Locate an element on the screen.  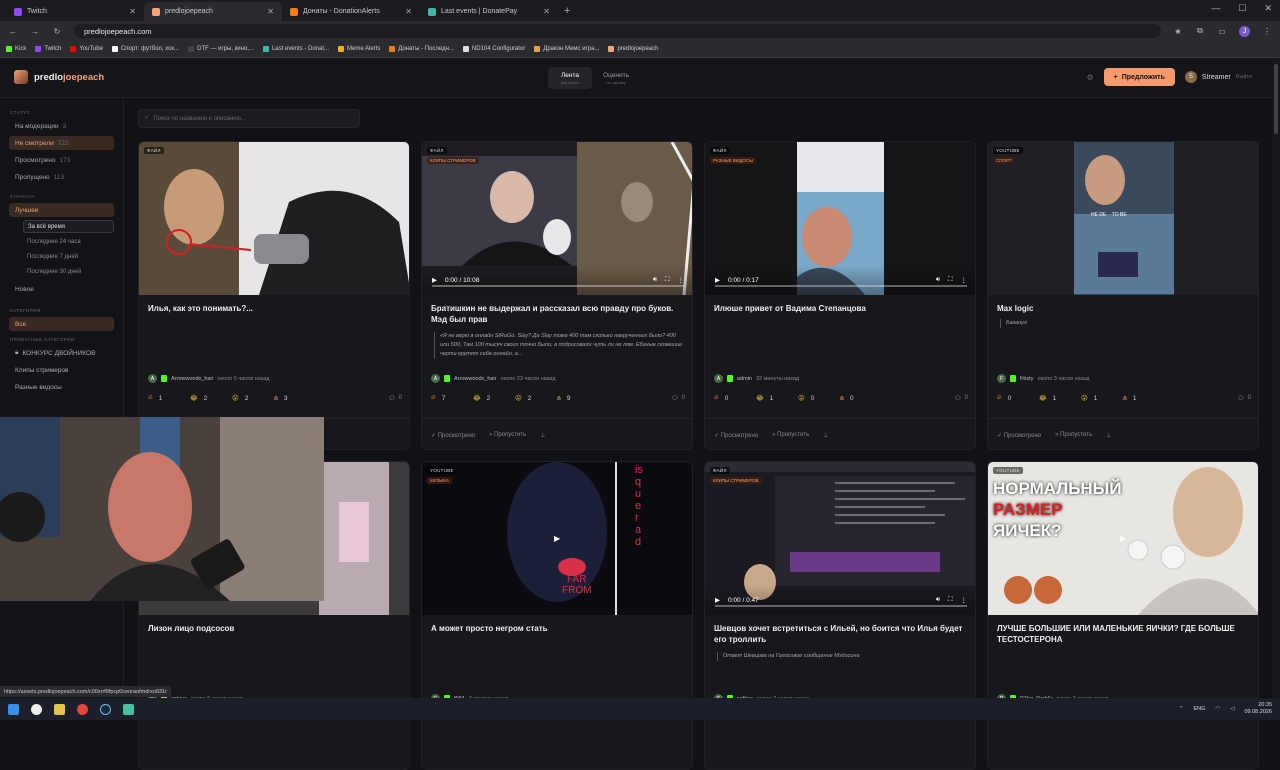
reload-icon: ↻ is located at coordinates (57, 31).